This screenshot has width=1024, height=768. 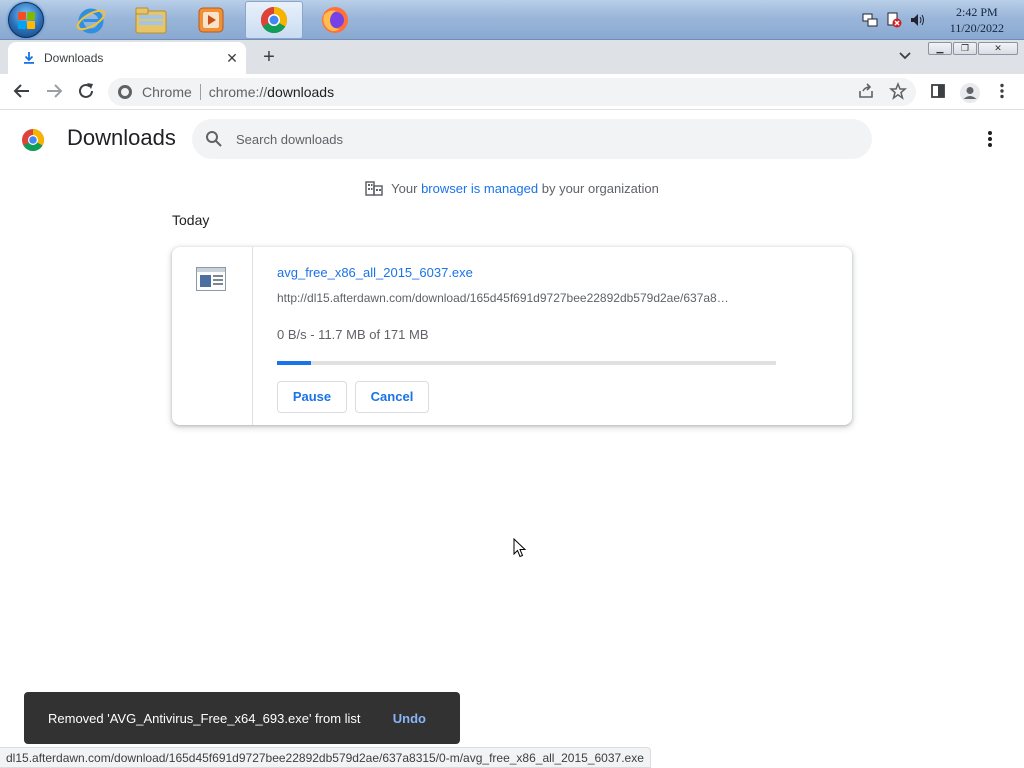 I want to click on cancel-button: Cancel, so click(x=392, y=397).